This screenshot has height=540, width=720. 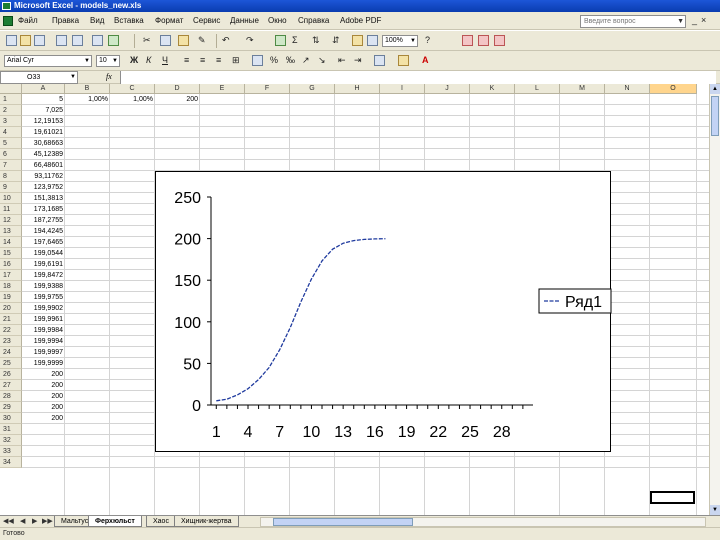 I want to click on row-header-22: 22, so click(x=11, y=330).